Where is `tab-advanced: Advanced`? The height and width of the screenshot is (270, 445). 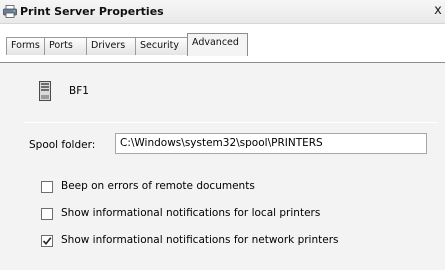
tab-advanced: Advanced is located at coordinates (217, 44).